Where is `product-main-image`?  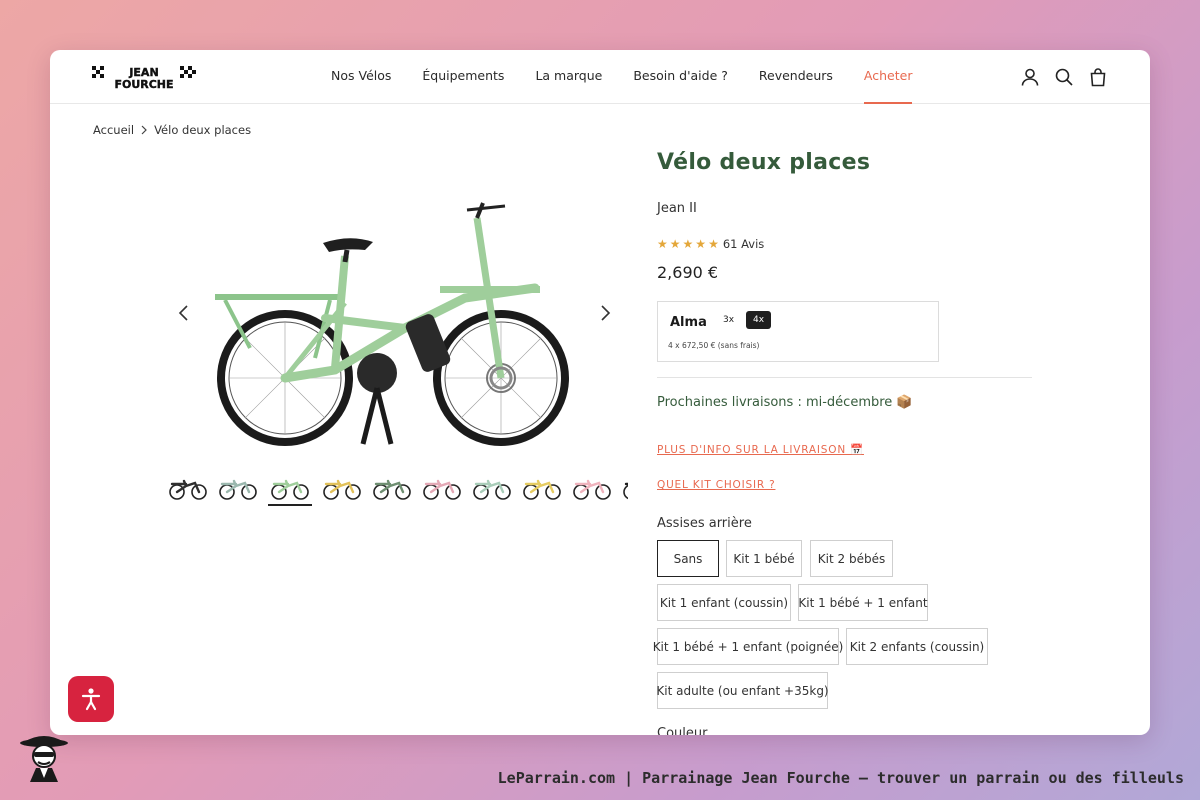
product-main-image is located at coordinates (392, 324).